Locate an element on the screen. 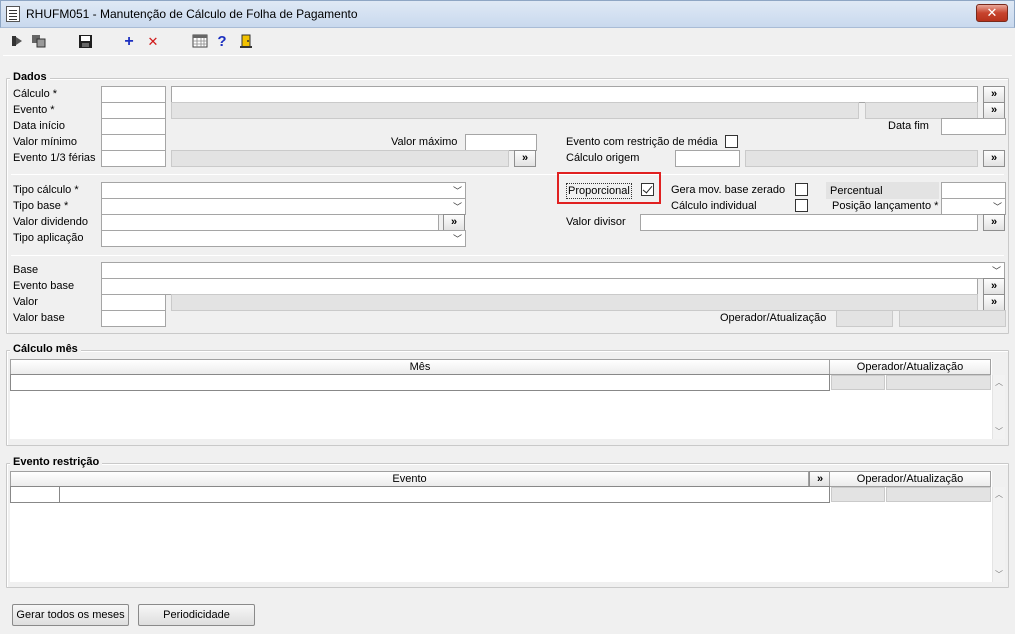  evento-base-input is located at coordinates (539, 286).